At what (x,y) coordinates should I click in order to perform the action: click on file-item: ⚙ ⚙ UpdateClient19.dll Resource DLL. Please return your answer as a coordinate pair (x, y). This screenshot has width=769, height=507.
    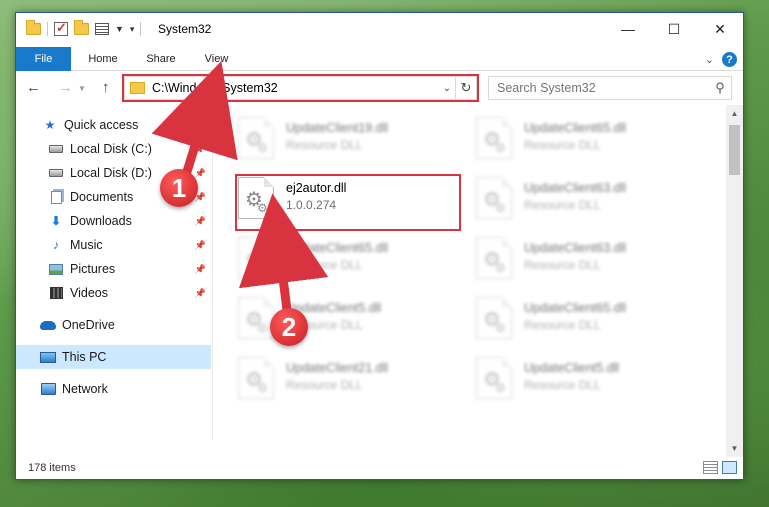
    Looking at the image, I should click on (353, 142).